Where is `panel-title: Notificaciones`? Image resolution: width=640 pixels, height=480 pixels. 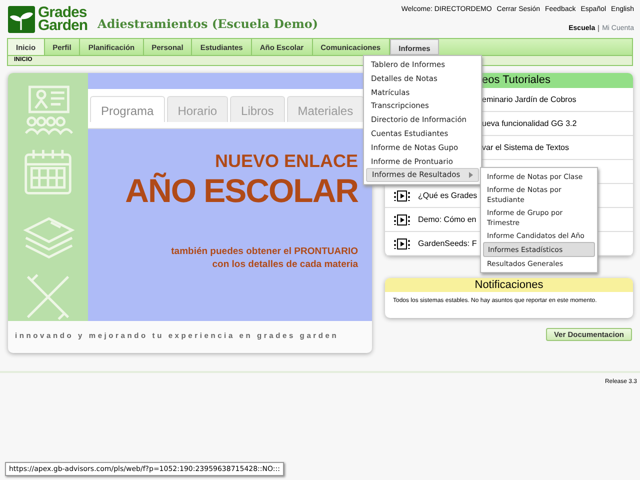 panel-title: Notificaciones is located at coordinates (509, 285).